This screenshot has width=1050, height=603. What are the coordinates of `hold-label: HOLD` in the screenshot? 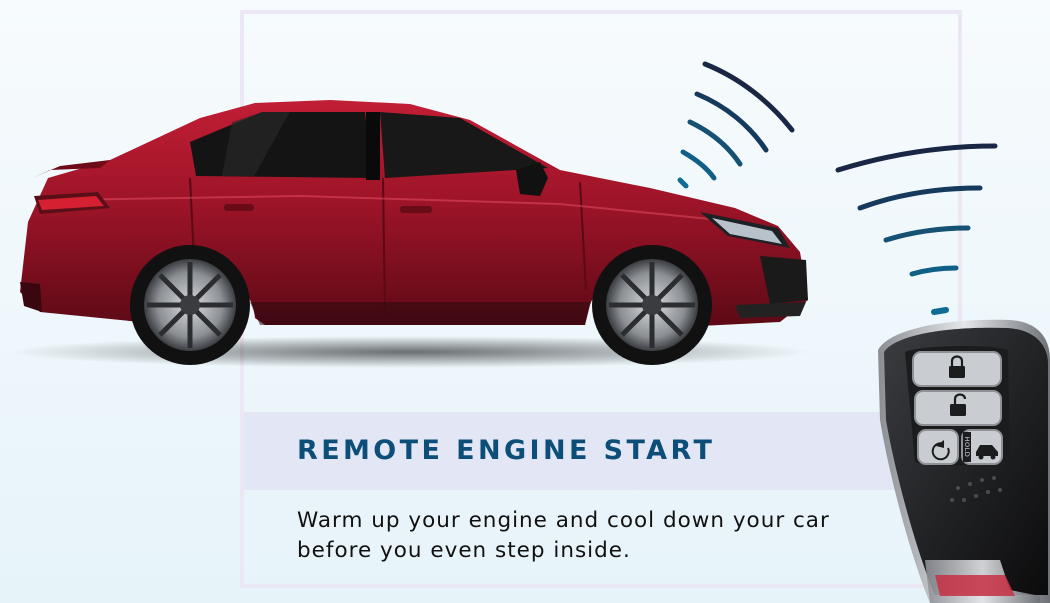 It's located at (967, 447).